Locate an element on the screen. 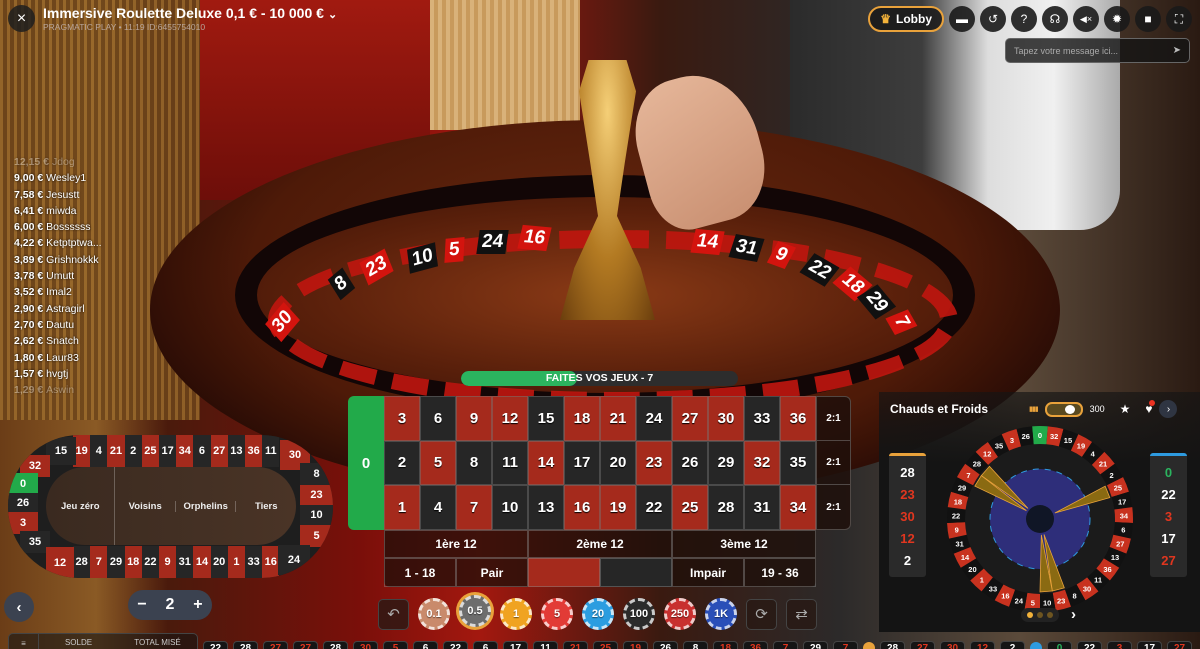 The width and height of the screenshot is (1200, 649). menu-icon: ≡ is located at coordinates (24, 641).